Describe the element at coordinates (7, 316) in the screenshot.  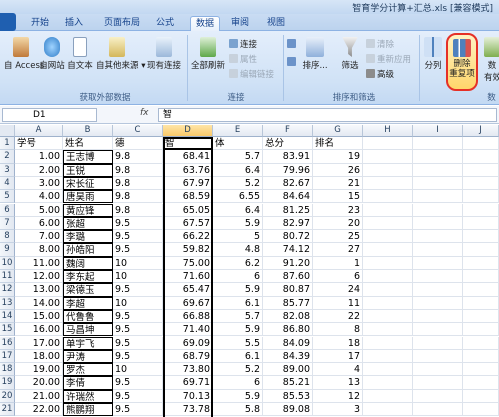
I see `row-header: 14` at that location.